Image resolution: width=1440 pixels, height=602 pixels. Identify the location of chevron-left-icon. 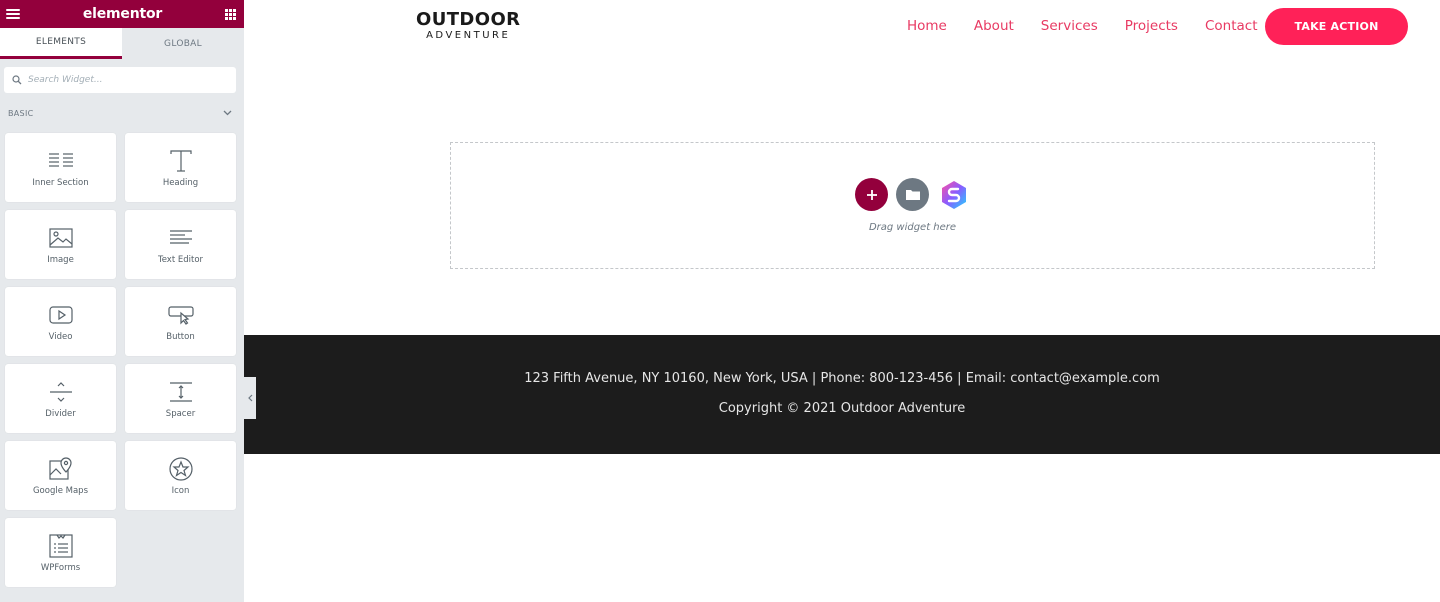
(249, 398).